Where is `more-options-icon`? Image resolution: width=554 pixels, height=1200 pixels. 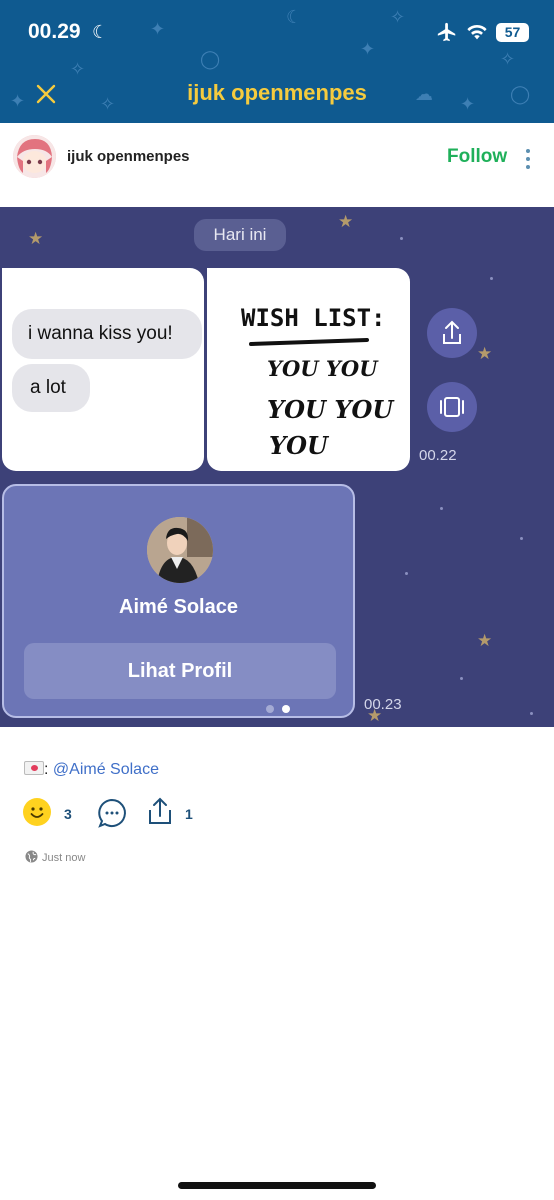
more-options-icon is located at coordinates (528, 159).